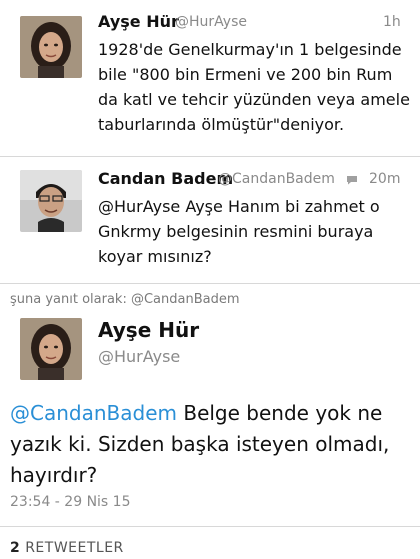 Image resolution: width=420 pixels, height=559 pixels. I want to click on tweet-time: 1h, so click(392, 22).